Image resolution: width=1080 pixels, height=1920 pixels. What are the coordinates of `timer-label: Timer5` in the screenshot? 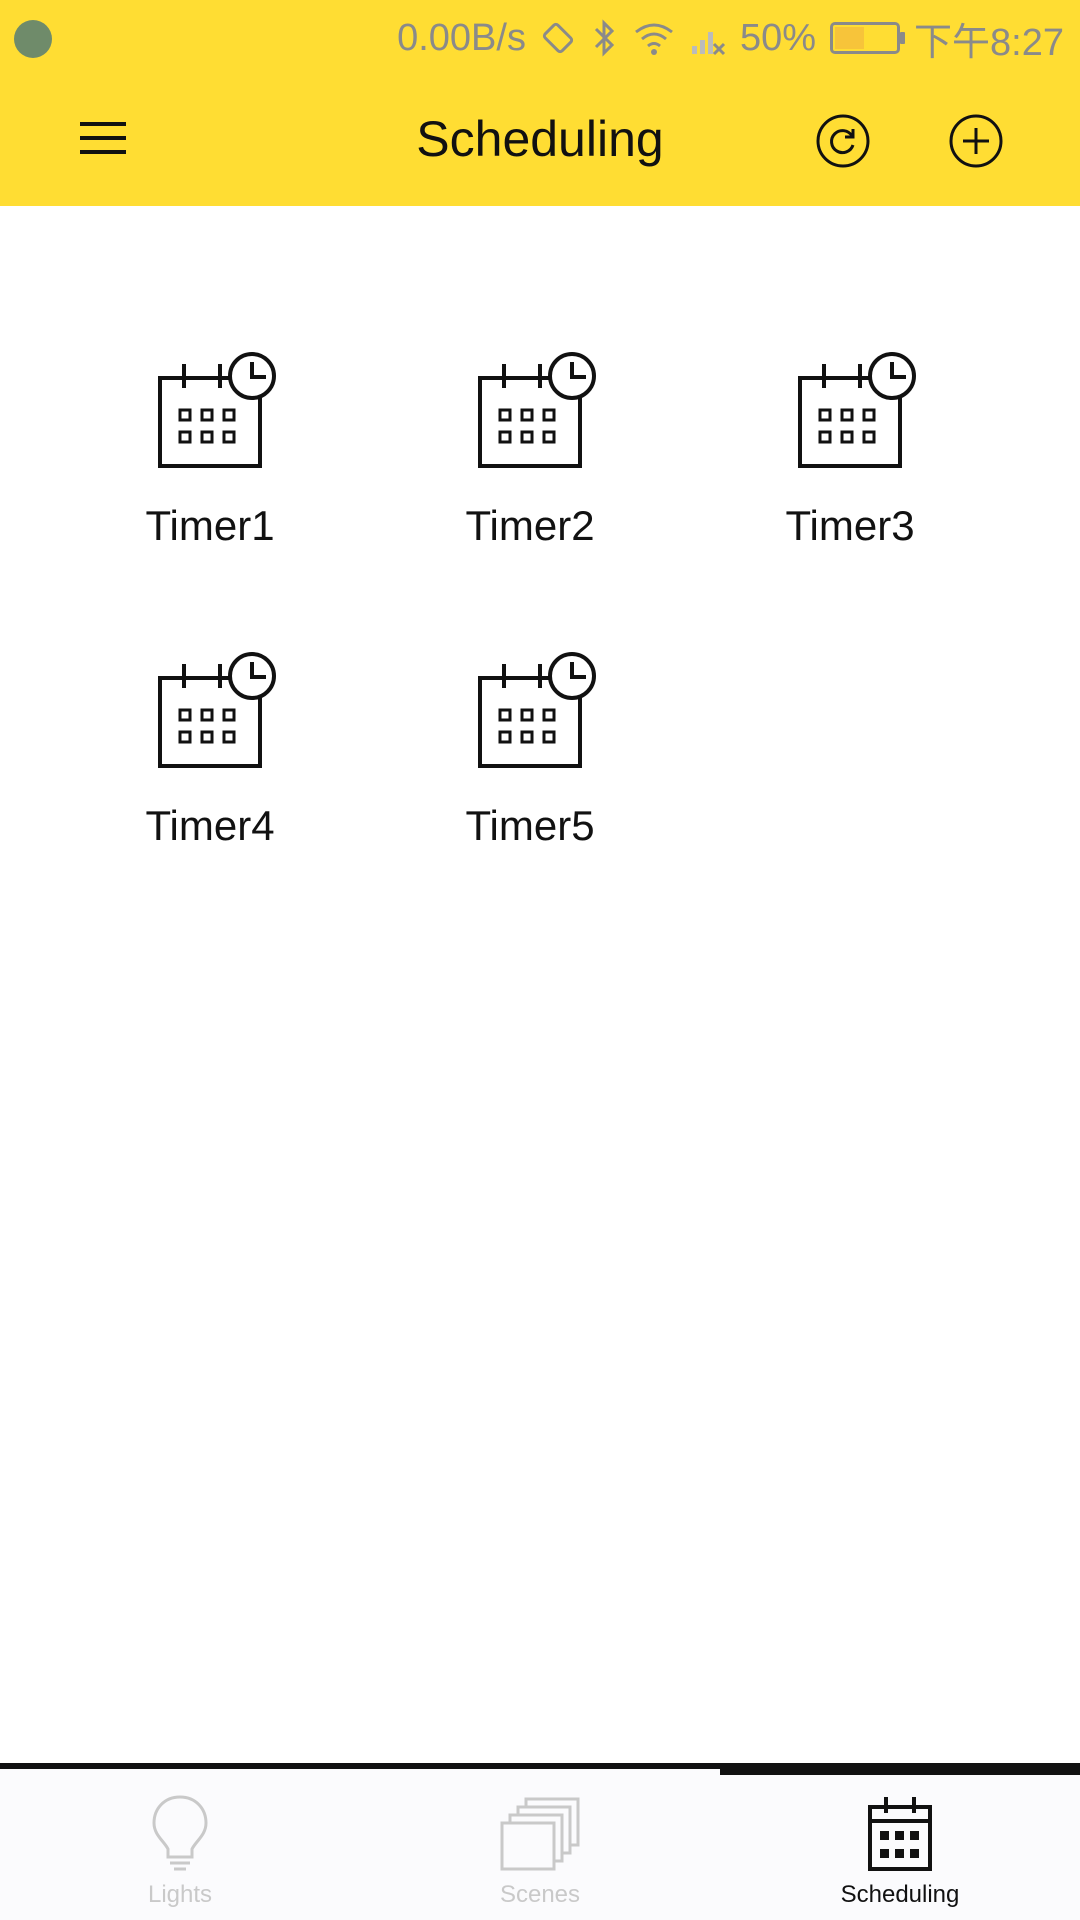 It's located at (530, 825).